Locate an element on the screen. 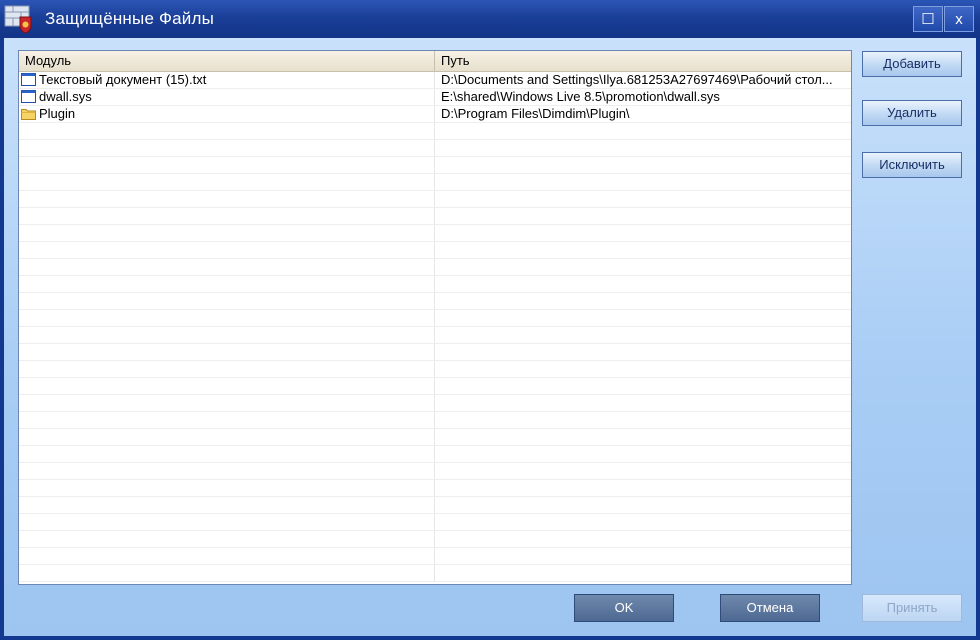  cancel-button: Отмена is located at coordinates (770, 608).